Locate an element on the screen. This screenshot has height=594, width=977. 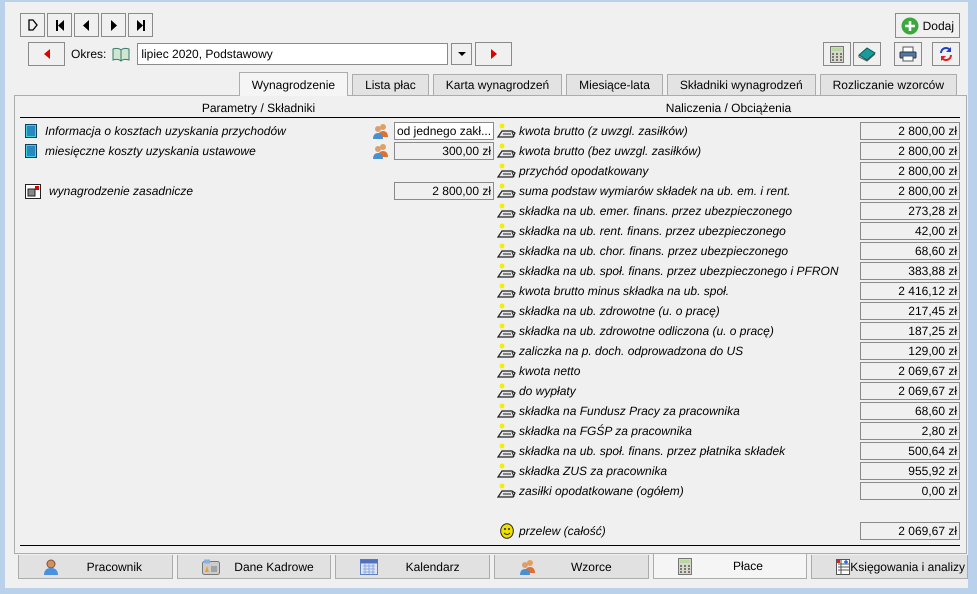
document-icon is located at coordinates (31, 131).